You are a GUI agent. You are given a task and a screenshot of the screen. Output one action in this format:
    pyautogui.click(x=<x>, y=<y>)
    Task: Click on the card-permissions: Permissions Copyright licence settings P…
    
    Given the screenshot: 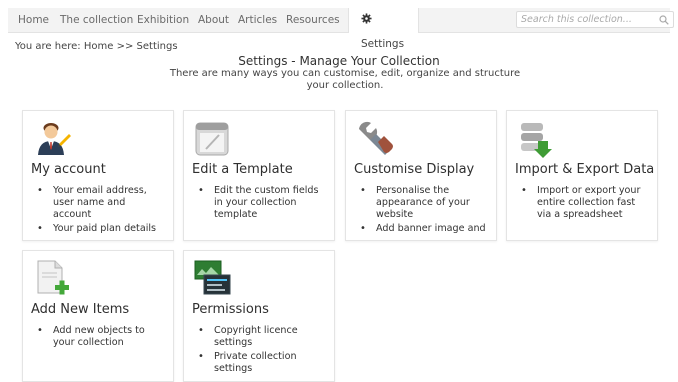 What is the action you would take?
    pyautogui.click(x=259, y=316)
    